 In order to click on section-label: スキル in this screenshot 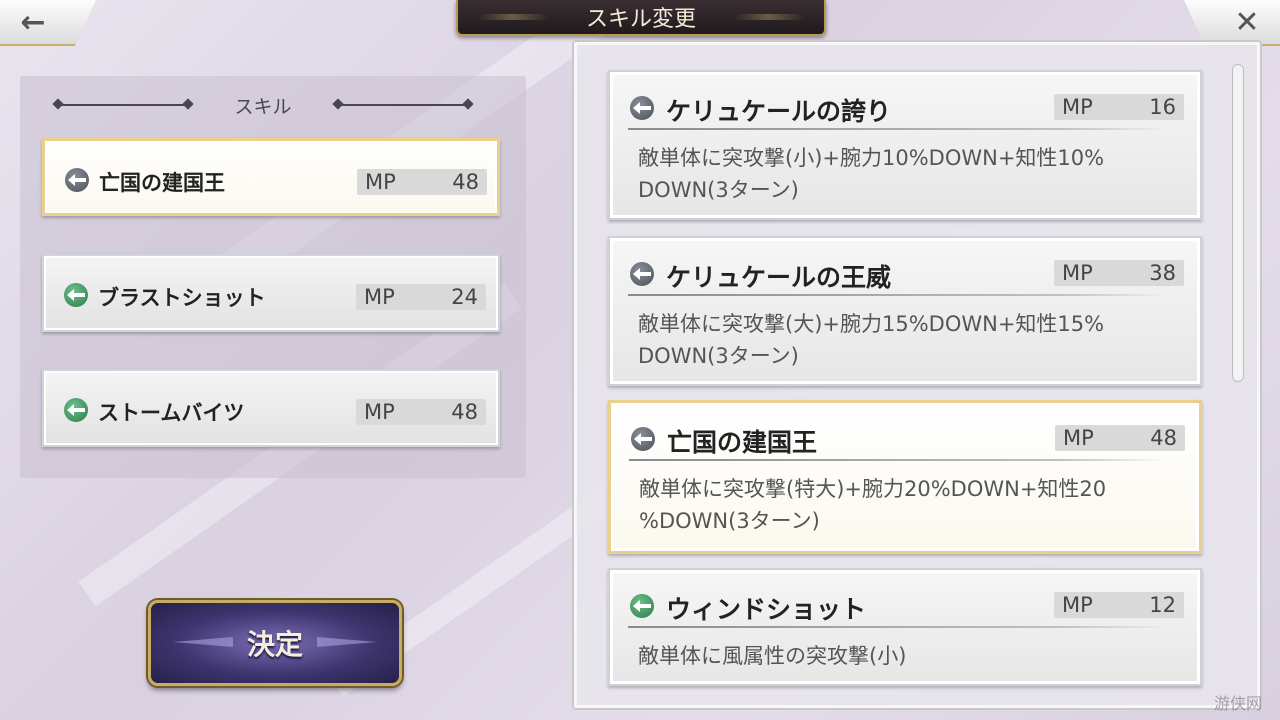, I will do `click(263, 106)`.